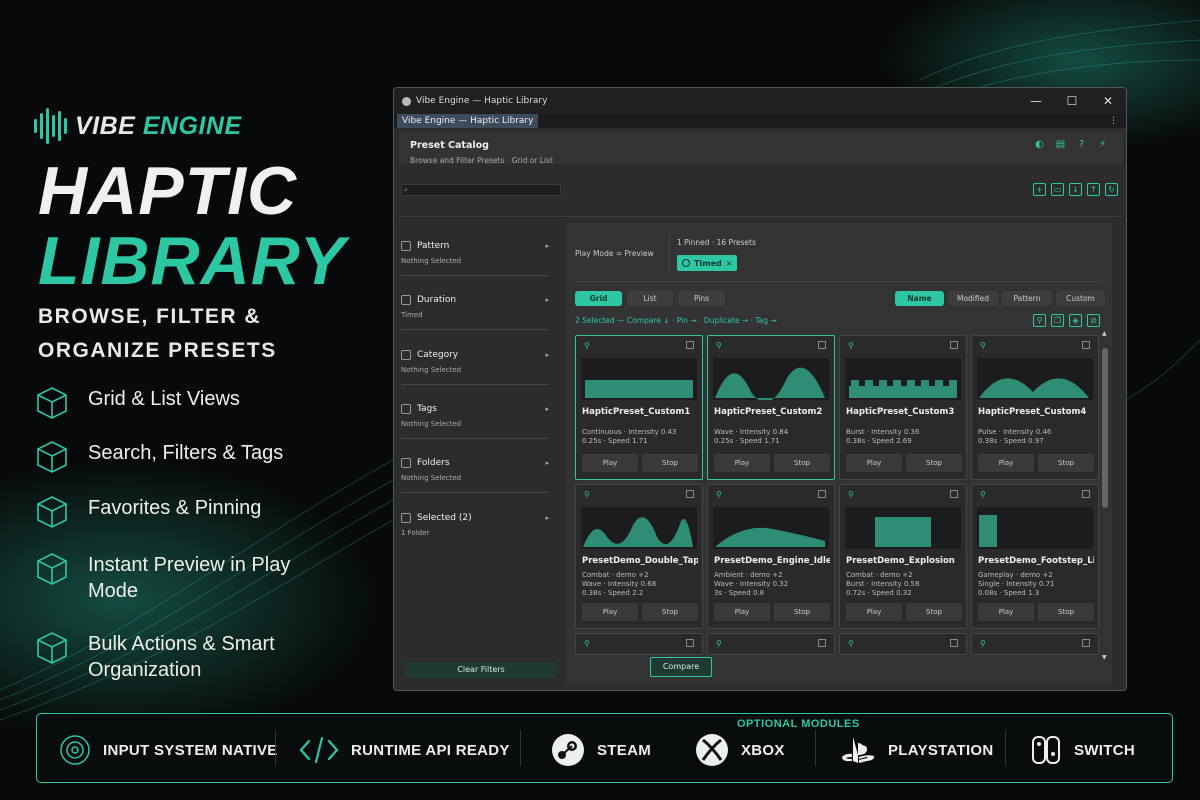 The image size is (1200, 800). Describe the element at coordinates (1105, 428) in the screenshot. I see `scrollbar-thumb` at that location.